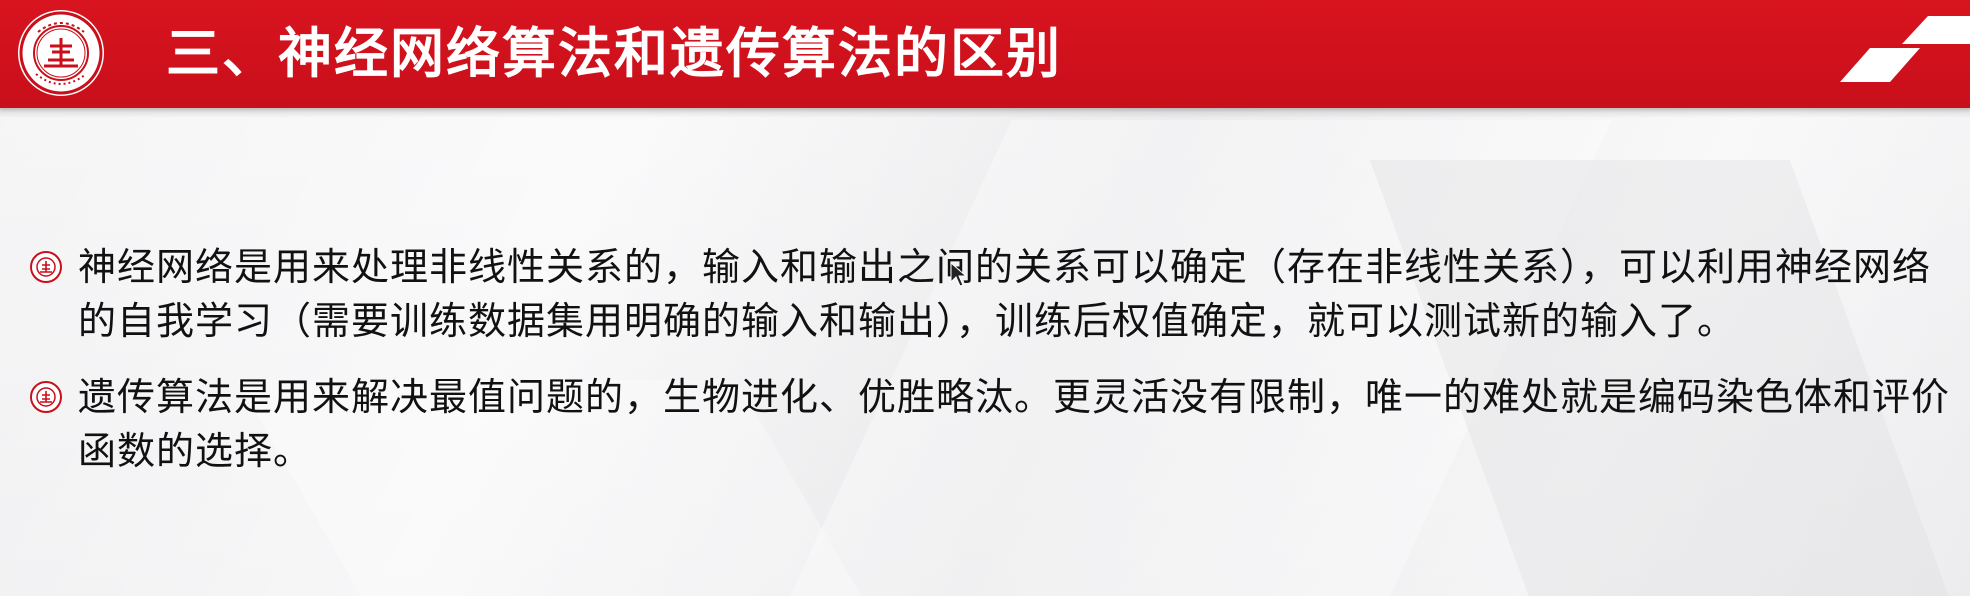  What do you see at coordinates (985, 113) in the screenshot?
I see `title-bar-shadow` at bounding box center [985, 113].